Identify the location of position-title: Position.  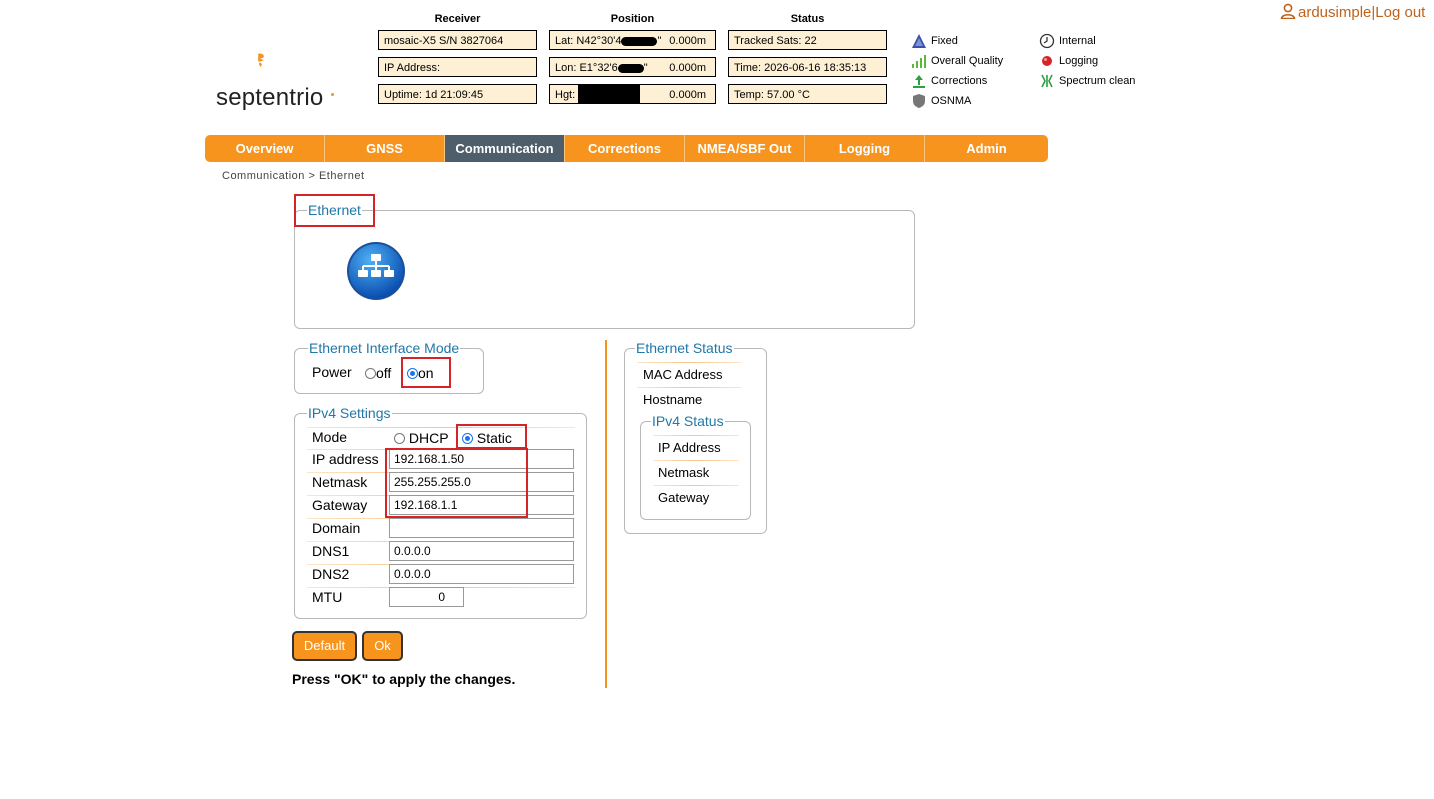
(632, 19).